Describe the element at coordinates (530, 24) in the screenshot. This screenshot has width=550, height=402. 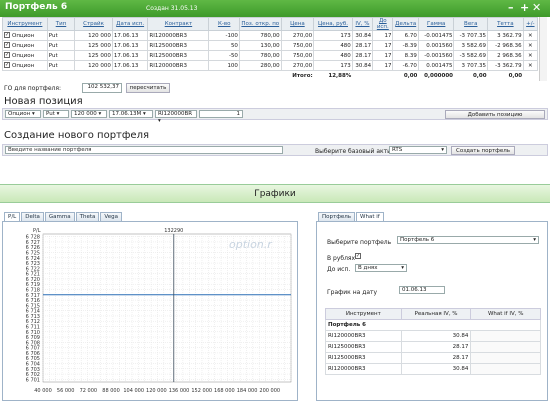
I see `column-header: +/-` at that location.